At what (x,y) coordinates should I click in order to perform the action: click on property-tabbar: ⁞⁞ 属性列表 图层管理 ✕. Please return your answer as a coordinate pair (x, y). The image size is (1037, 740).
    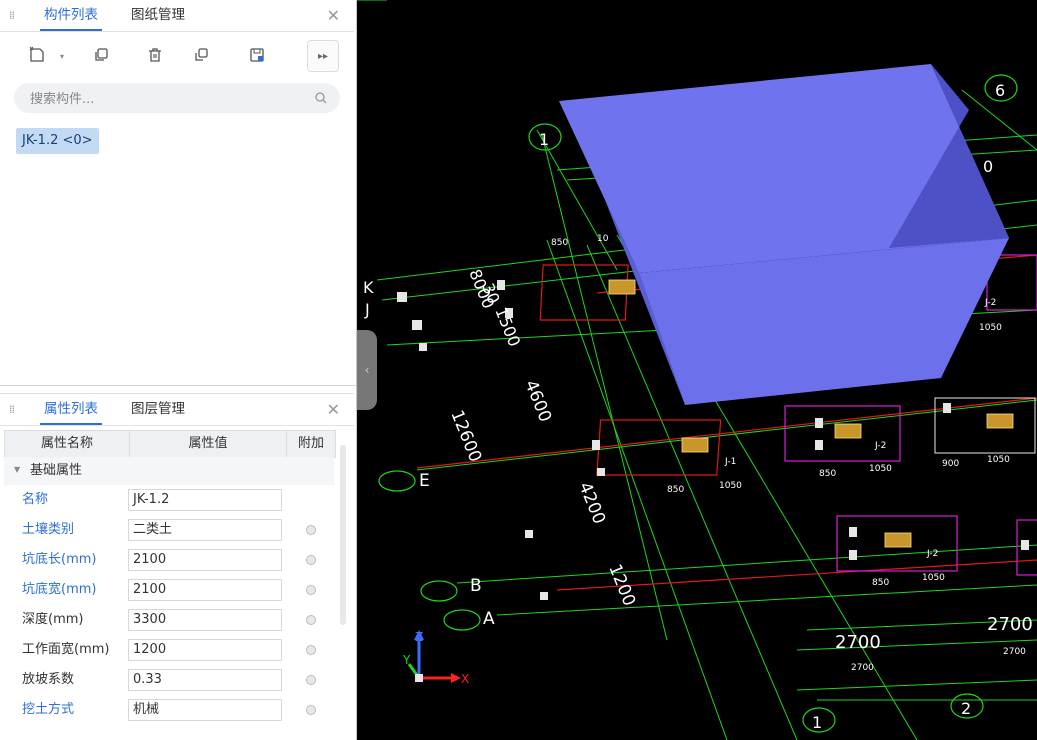
    Looking at the image, I should click on (177, 409).